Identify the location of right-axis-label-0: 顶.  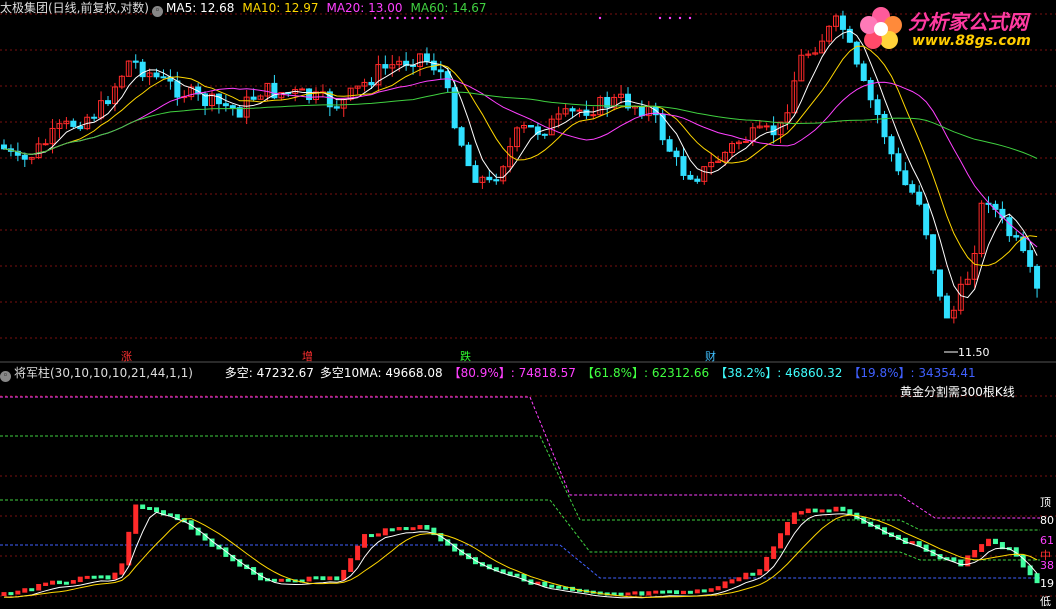
(1045, 502).